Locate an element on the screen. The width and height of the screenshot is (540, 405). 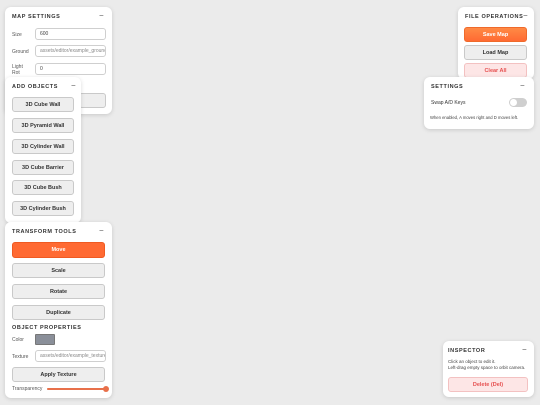
settings-title: SETTINGS is located at coordinates (447, 87).